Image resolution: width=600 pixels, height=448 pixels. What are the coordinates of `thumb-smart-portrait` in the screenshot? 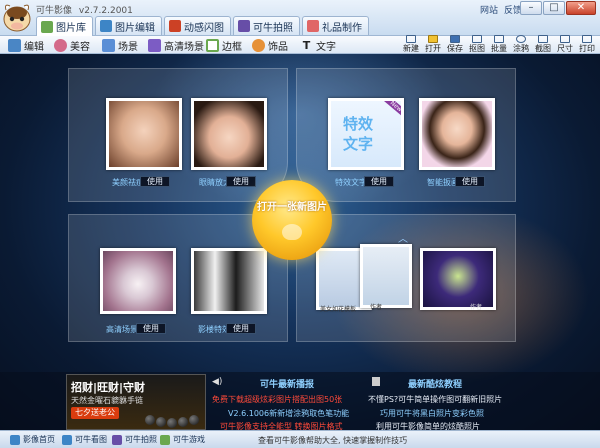 It's located at (457, 134).